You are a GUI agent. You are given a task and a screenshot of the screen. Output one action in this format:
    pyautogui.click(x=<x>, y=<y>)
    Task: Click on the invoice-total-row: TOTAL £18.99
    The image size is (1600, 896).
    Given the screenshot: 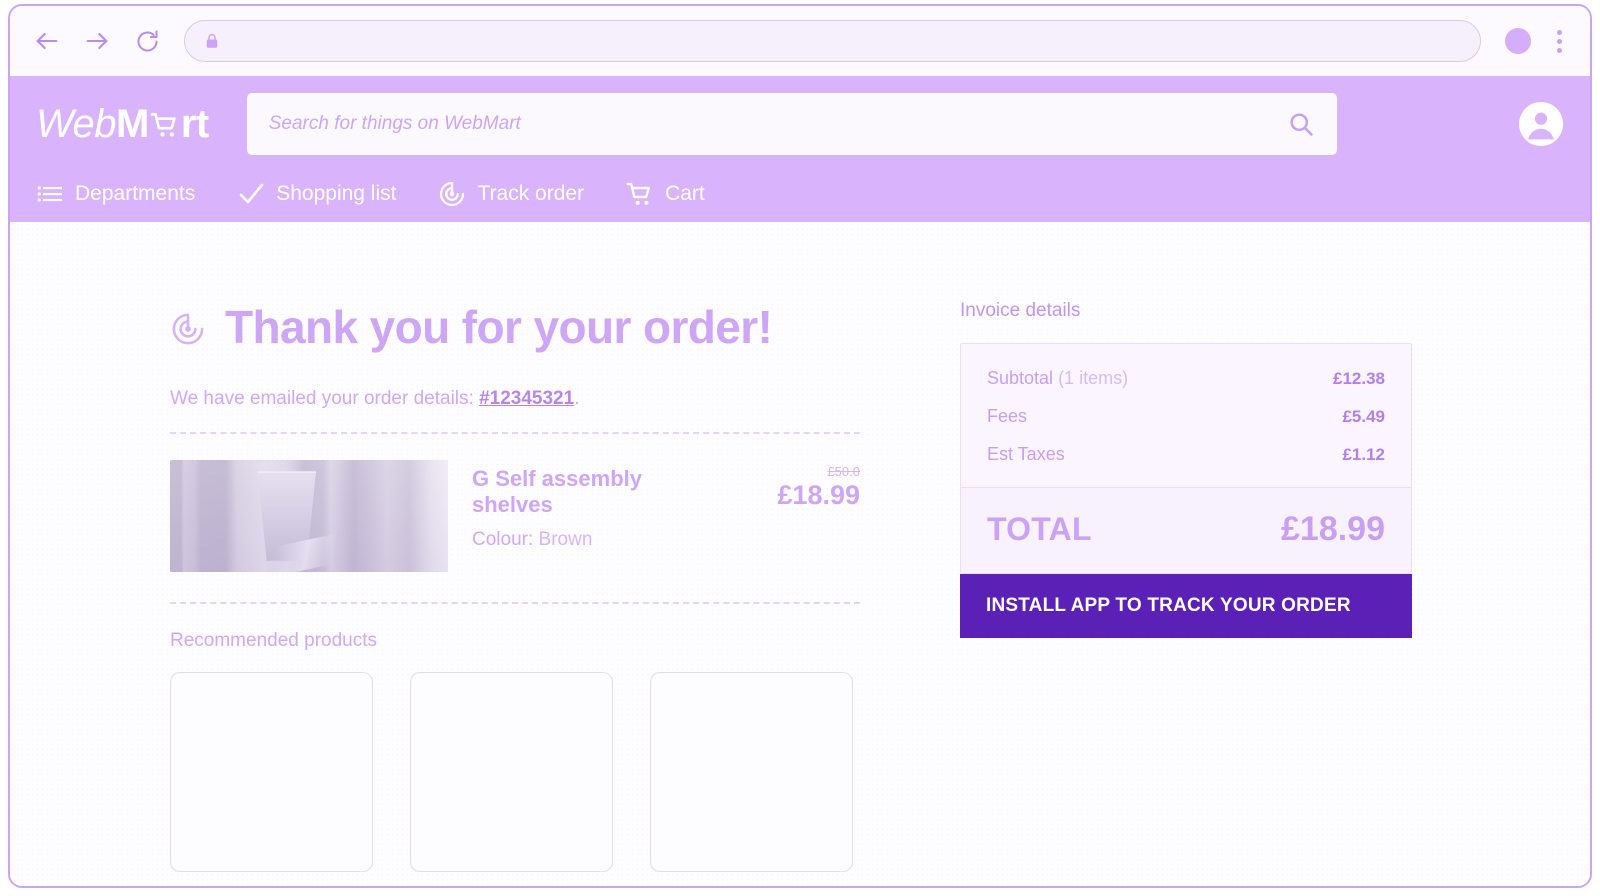 What is the action you would take?
    pyautogui.click(x=1186, y=530)
    